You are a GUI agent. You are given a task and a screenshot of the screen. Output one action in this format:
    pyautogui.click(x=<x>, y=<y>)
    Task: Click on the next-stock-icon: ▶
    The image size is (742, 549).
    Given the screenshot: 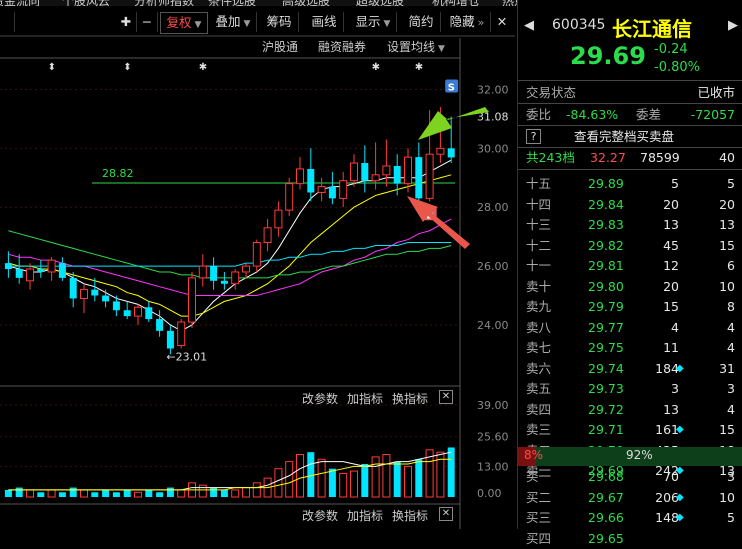 What is the action you would take?
    pyautogui.click(x=733, y=25)
    